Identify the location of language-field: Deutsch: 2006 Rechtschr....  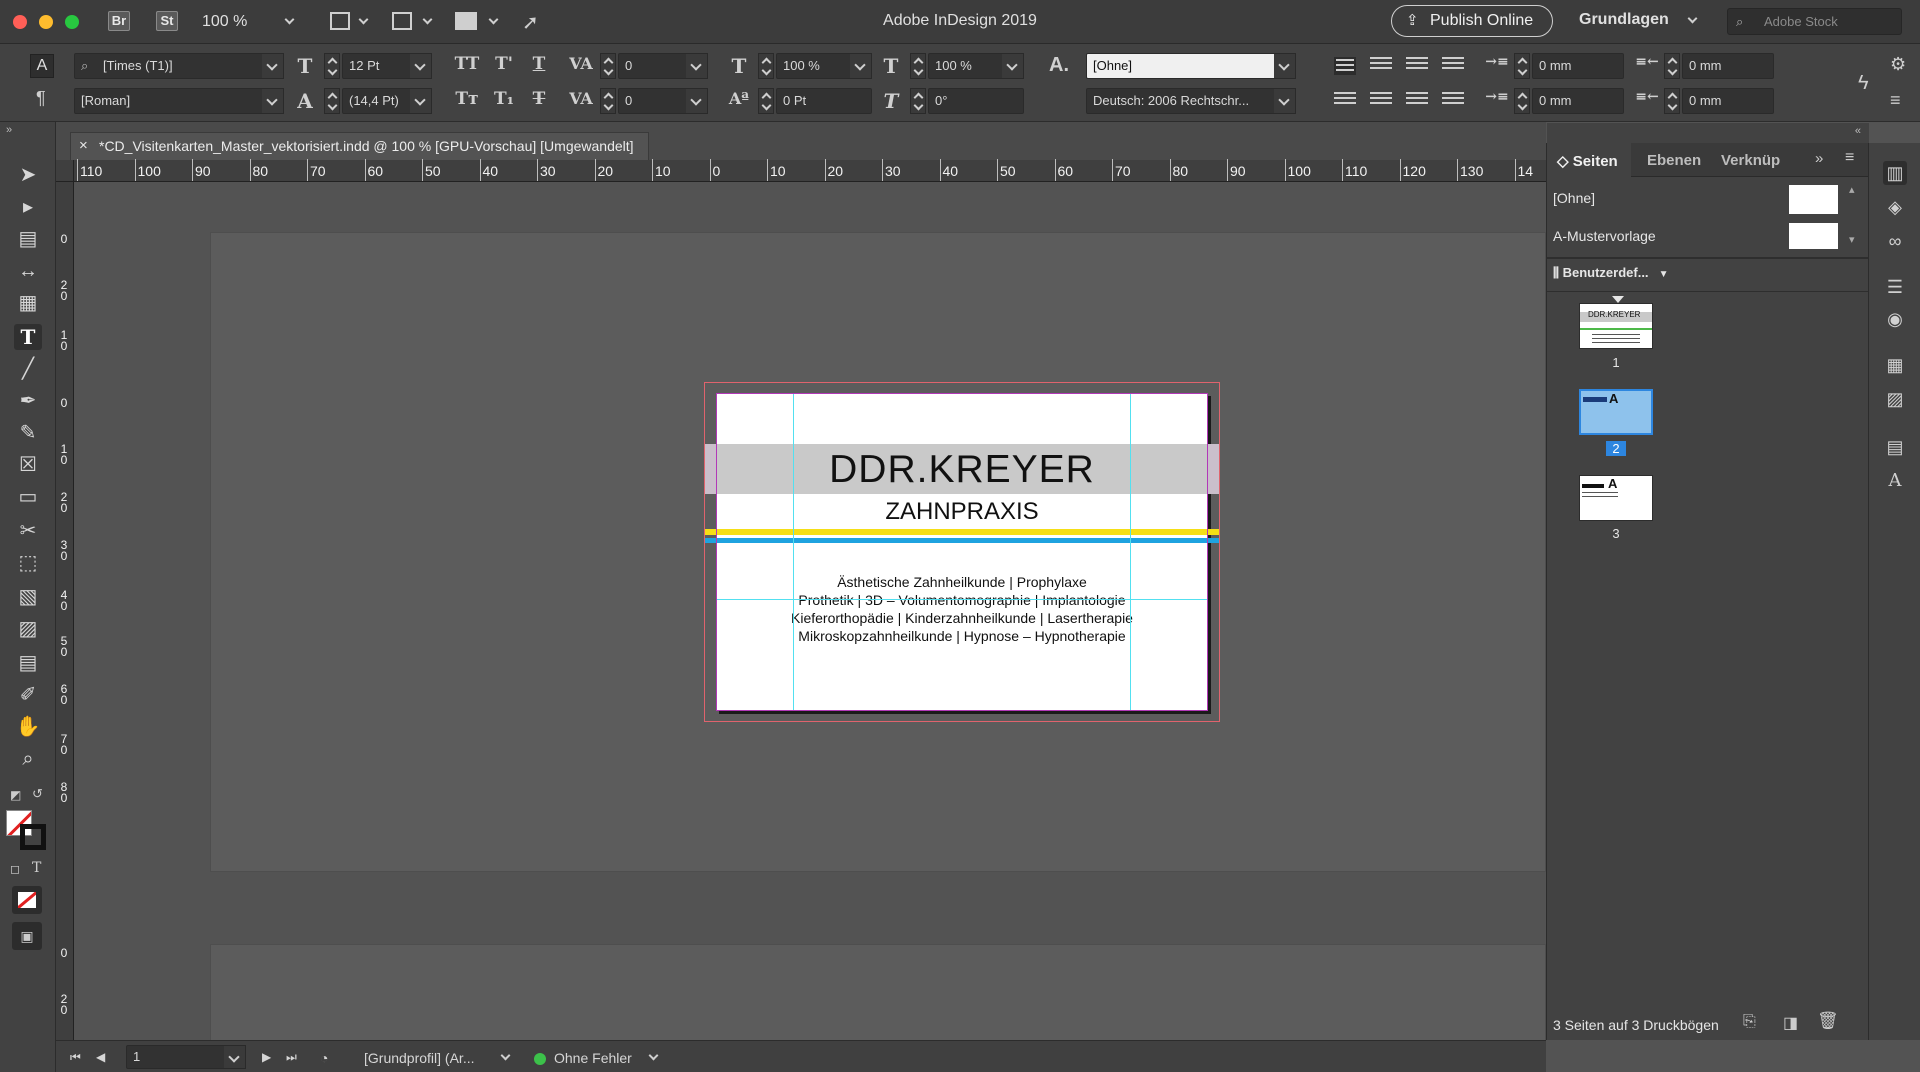
(1181, 101).